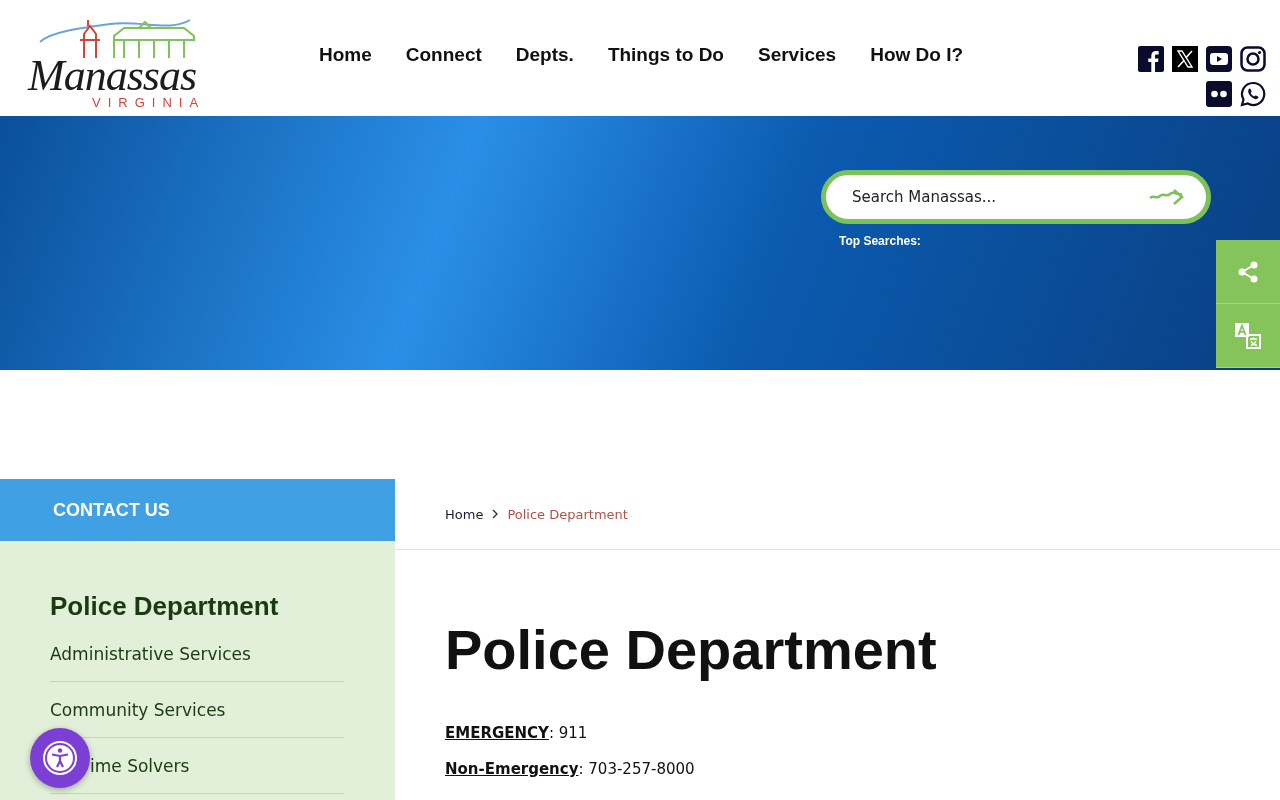 The width and height of the screenshot is (1280, 800). I want to click on contact-line: EMERGENCY: 911, so click(517, 733).